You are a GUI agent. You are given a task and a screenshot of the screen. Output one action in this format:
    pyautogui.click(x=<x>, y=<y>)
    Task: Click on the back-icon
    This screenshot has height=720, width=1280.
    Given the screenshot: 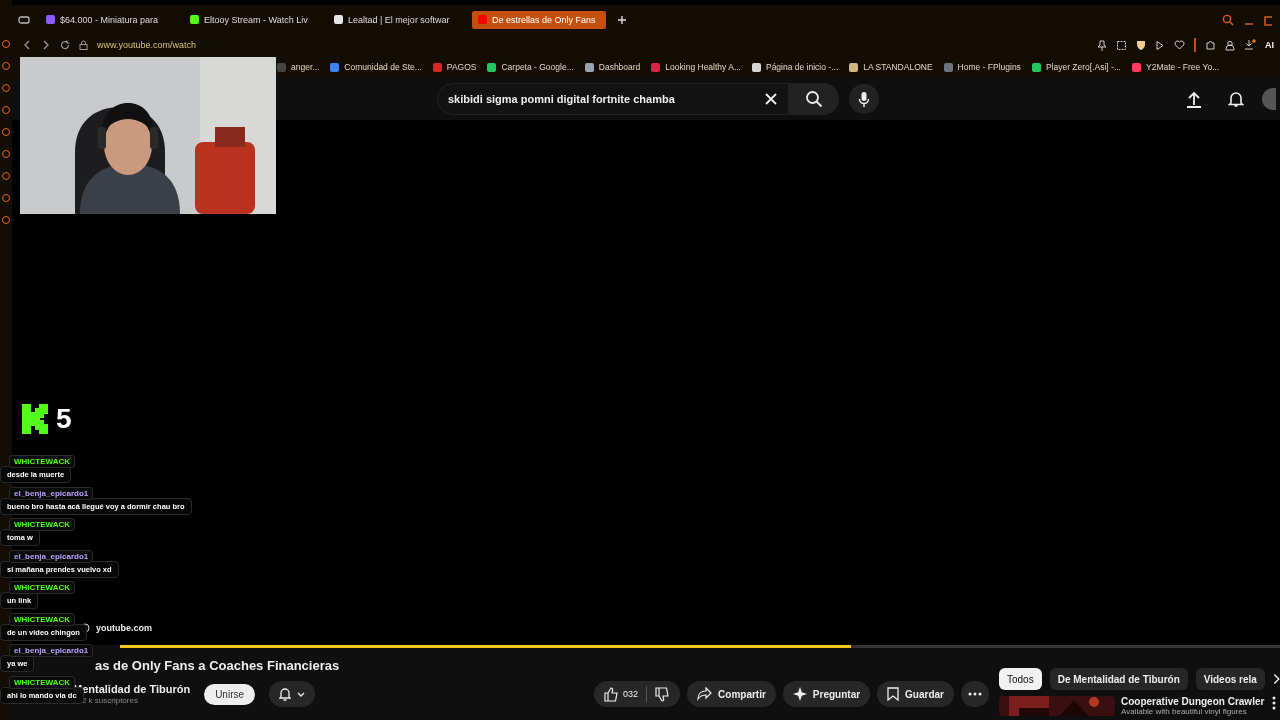 What is the action you would take?
    pyautogui.click(x=27, y=45)
    